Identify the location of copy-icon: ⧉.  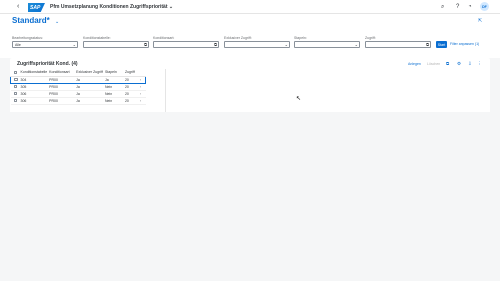
(447, 64).